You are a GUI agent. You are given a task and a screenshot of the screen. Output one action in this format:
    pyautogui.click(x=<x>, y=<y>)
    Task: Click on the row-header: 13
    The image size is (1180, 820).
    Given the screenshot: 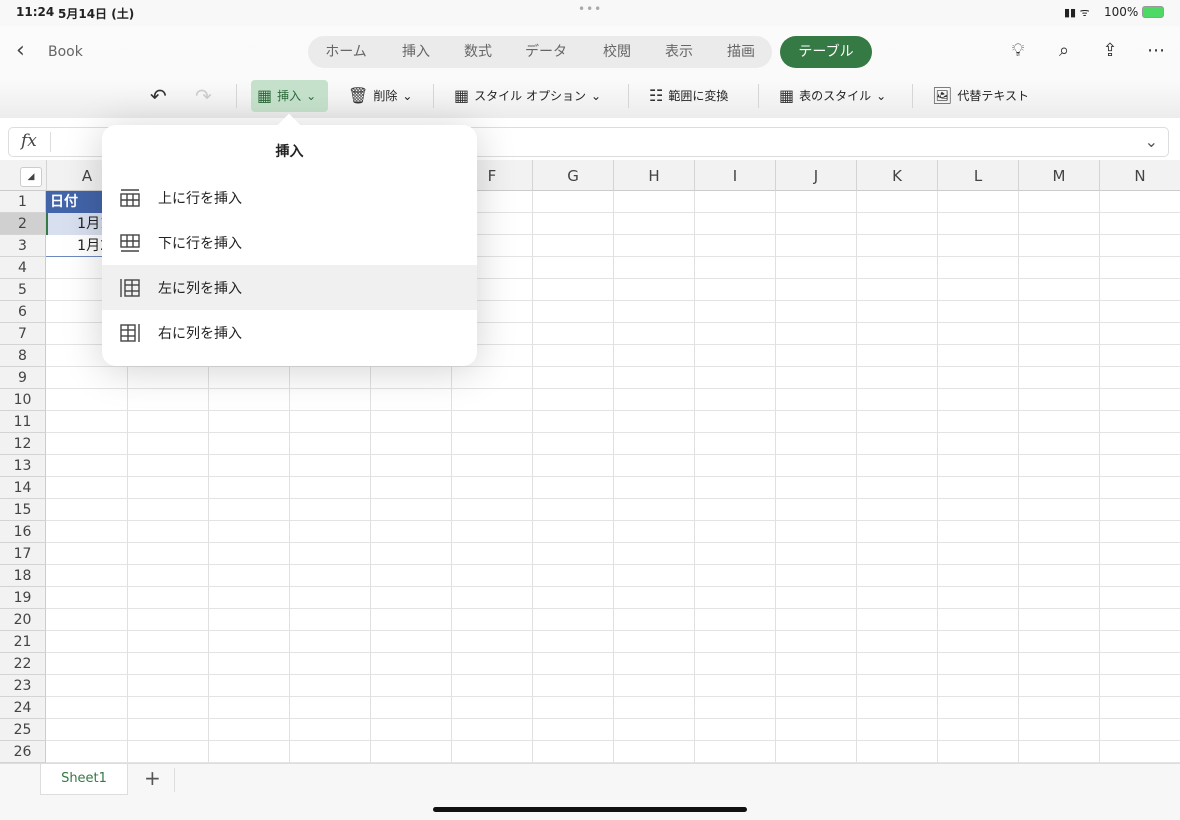 What is the action you would take?
    pyautogui.click(x=23, y=466)
    